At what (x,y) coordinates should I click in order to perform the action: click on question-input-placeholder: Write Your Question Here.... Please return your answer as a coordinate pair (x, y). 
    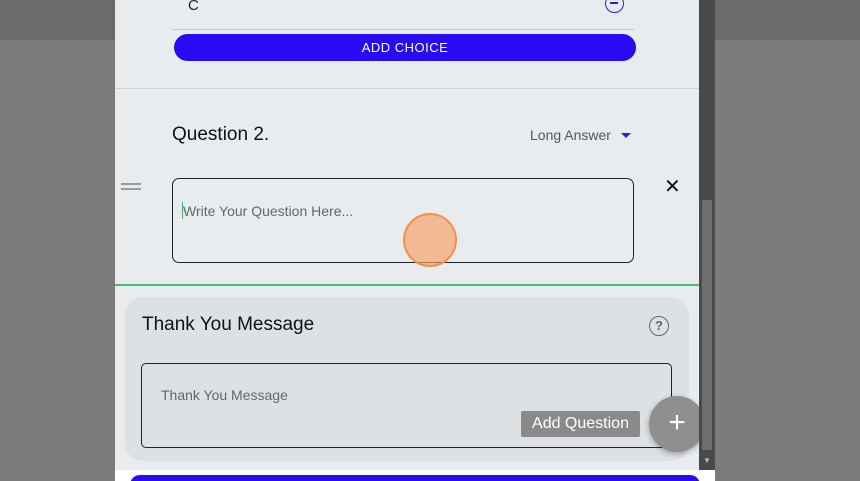
    Looking at the image, I should click on (268, 211).